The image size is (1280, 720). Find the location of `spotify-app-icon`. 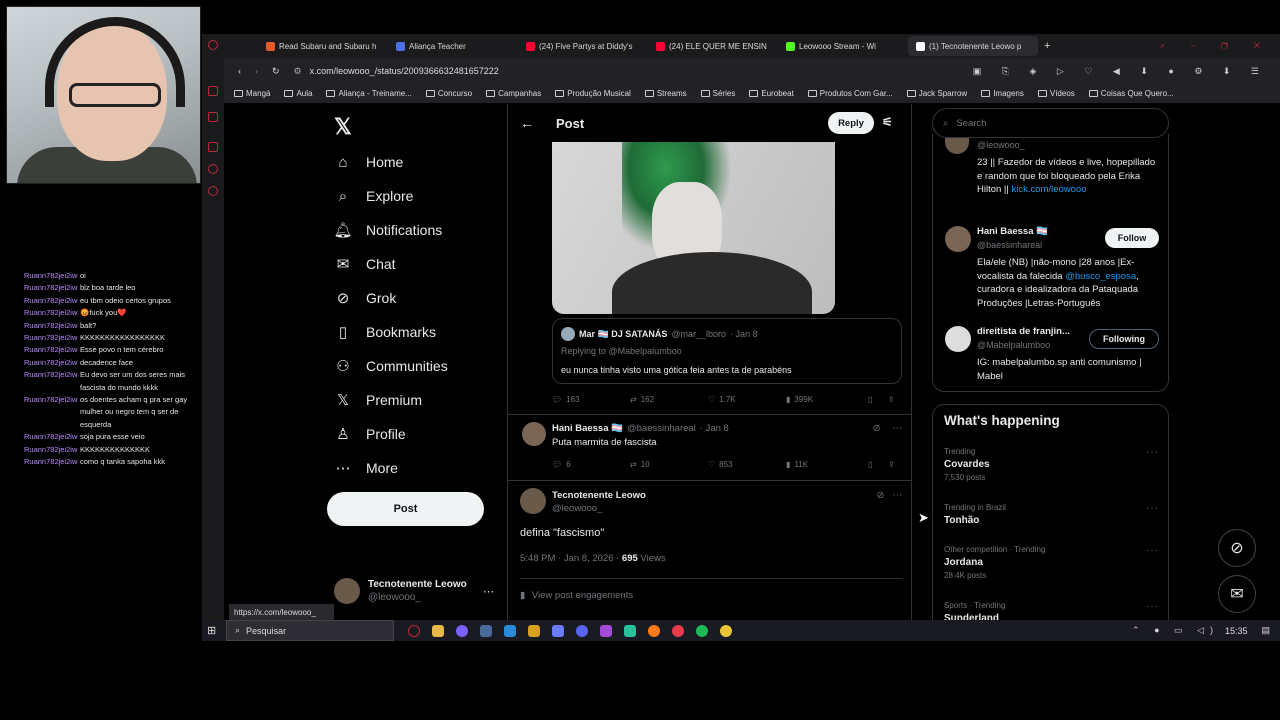

spotify-app-icon is located at coordinates (702, 630).